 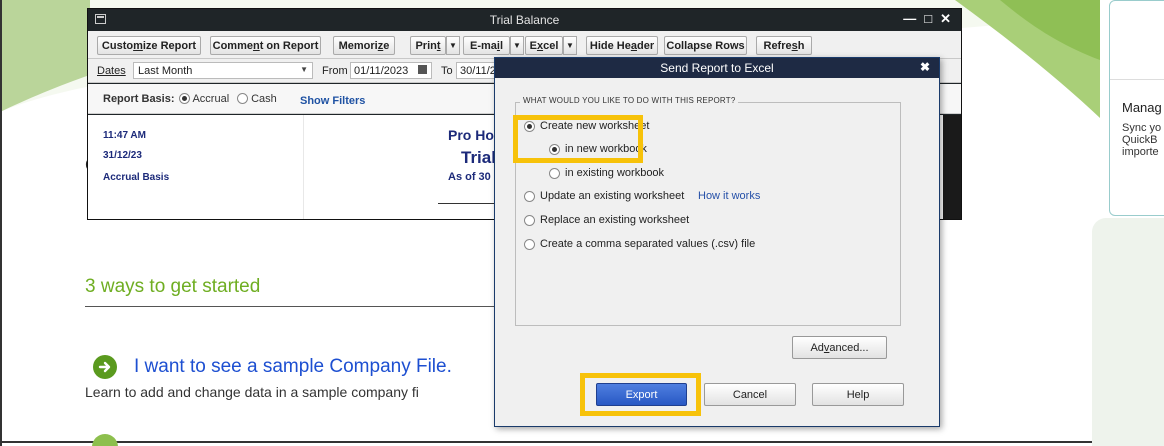 What do you see at coordinates (801, 45) in the screenshot?
I see `button-label: h` at bounding box center [801, 45].